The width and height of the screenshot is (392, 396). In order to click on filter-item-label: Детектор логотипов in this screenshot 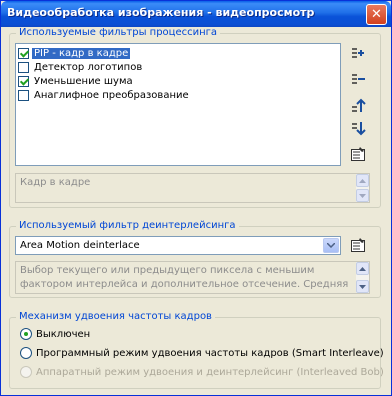, I will do `click(88, 67)`.